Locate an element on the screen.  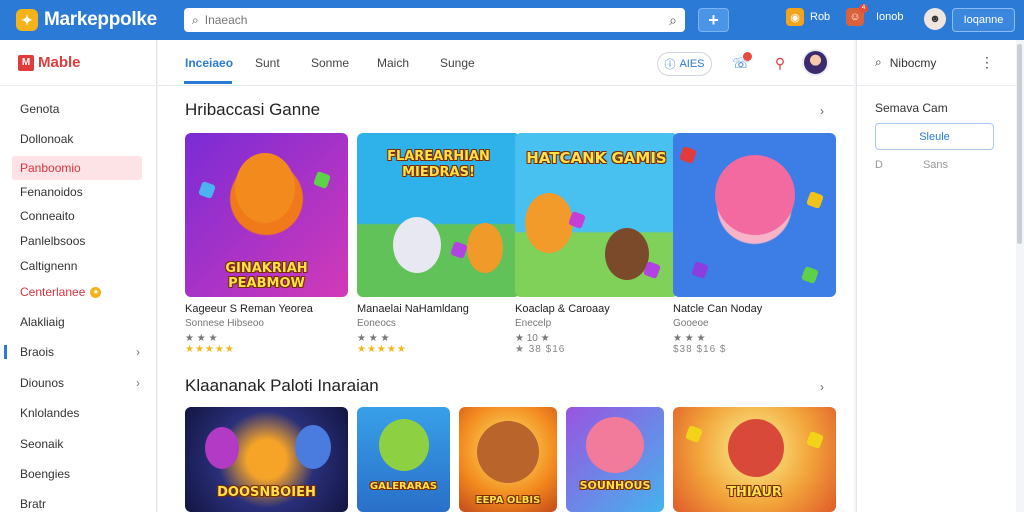
sidebar-item-label: Braois is located at coordinates (37, 352).